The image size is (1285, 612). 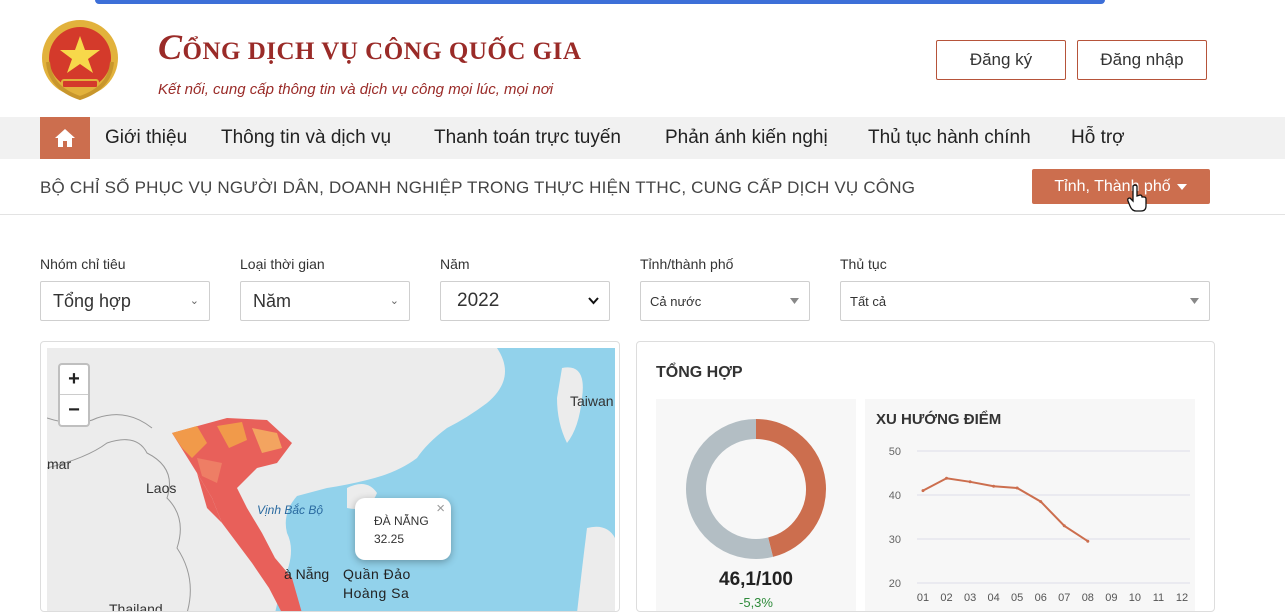 What do you see at coordinates (729, 489) in the screenshot?
I see `donut-slice-remaining` at bounding box center [729, 489].